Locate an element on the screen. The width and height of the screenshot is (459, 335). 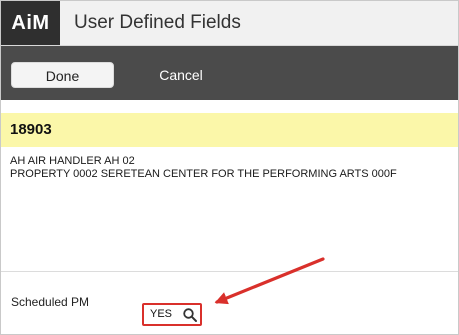
scheduled-pm-label: Scheduled PM is located at coordinates (50, 302).